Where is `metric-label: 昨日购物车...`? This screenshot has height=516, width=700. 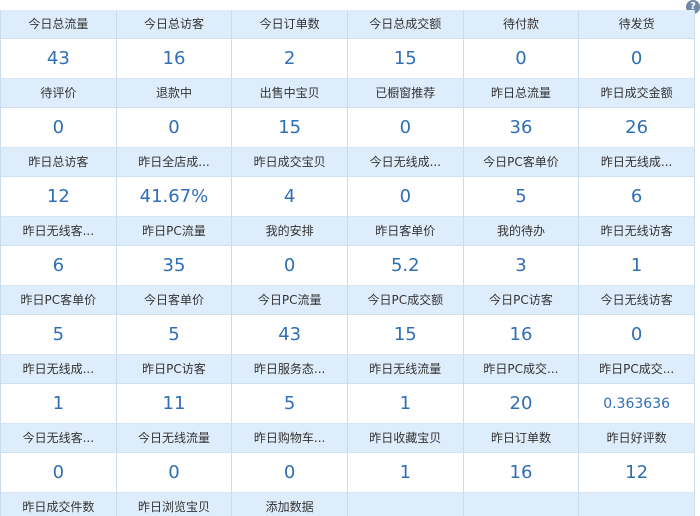
metric-label: 昨日购物车... is located at coordinates (290, 438).